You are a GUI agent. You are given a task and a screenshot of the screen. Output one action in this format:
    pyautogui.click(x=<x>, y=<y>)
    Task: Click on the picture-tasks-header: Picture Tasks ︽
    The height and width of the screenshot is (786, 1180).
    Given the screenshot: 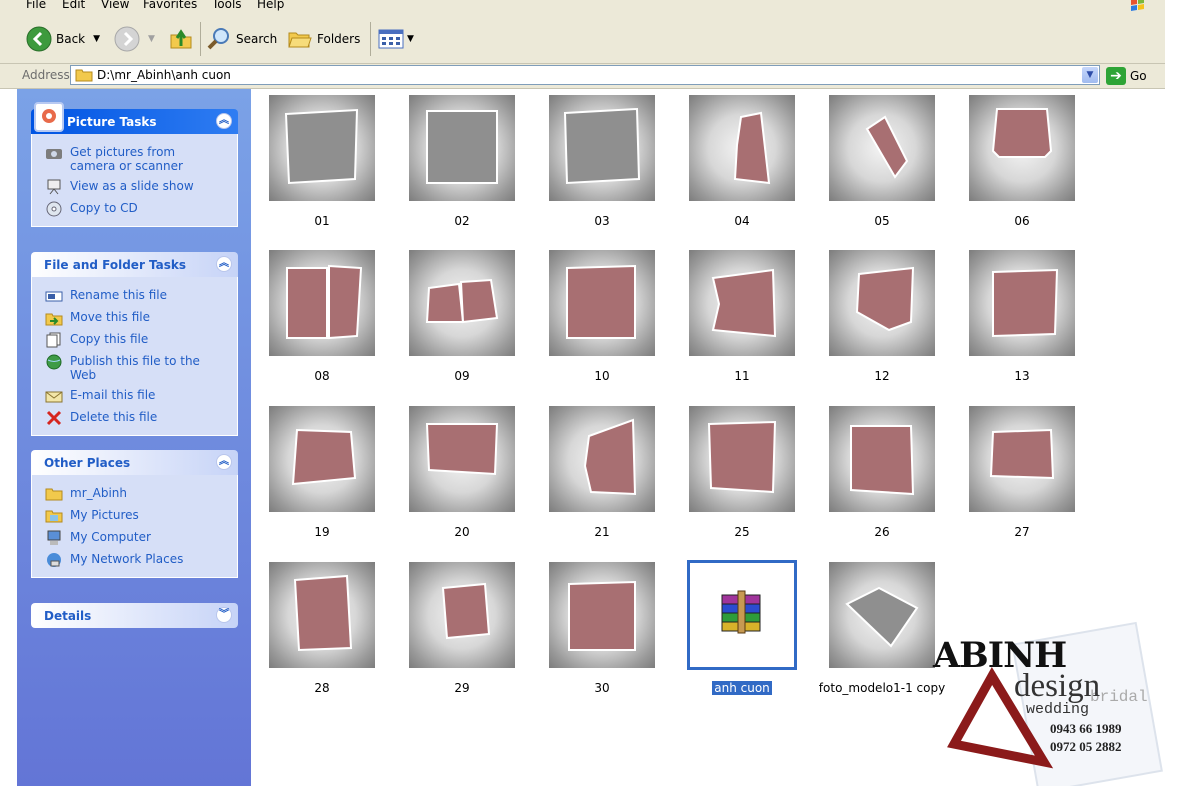 What is the action you would take?
    pyautogui.click(x=134, y=118)
    